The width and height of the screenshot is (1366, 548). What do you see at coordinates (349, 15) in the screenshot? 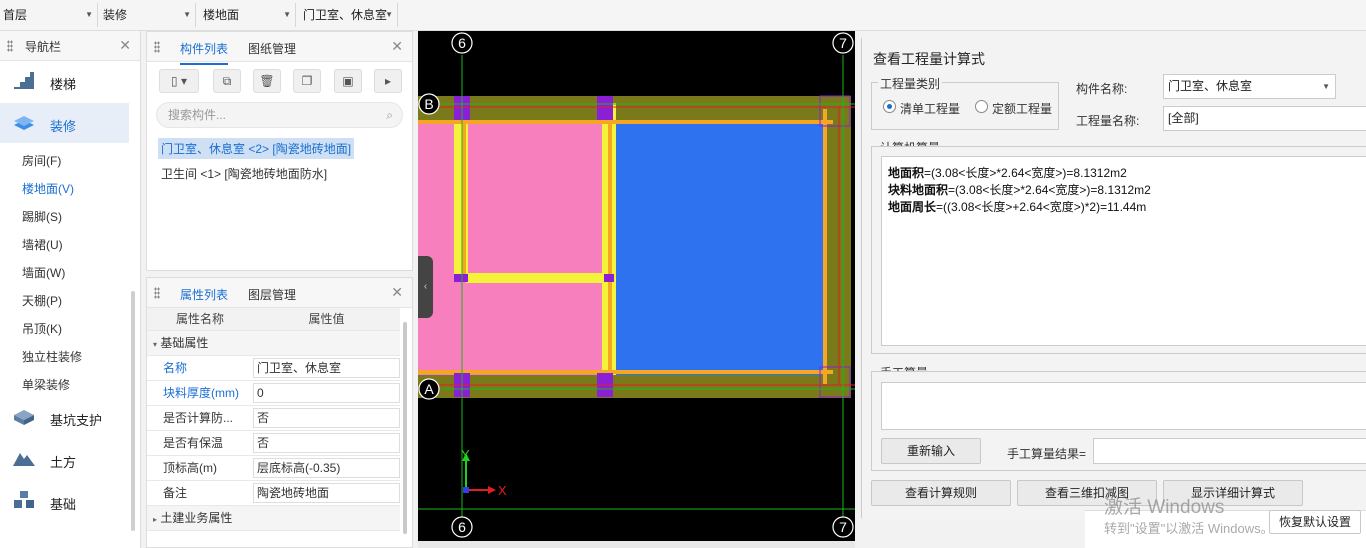
I see `component-select: 门卫室、休息室 ▼` at bounding box center [349, 15].